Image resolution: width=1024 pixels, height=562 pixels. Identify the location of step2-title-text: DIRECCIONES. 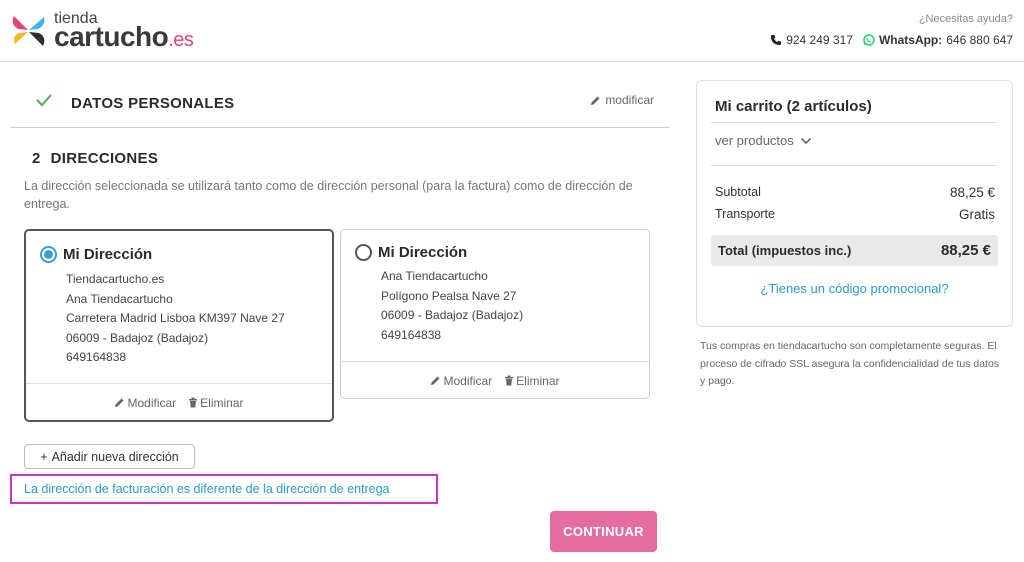
(104, 158).